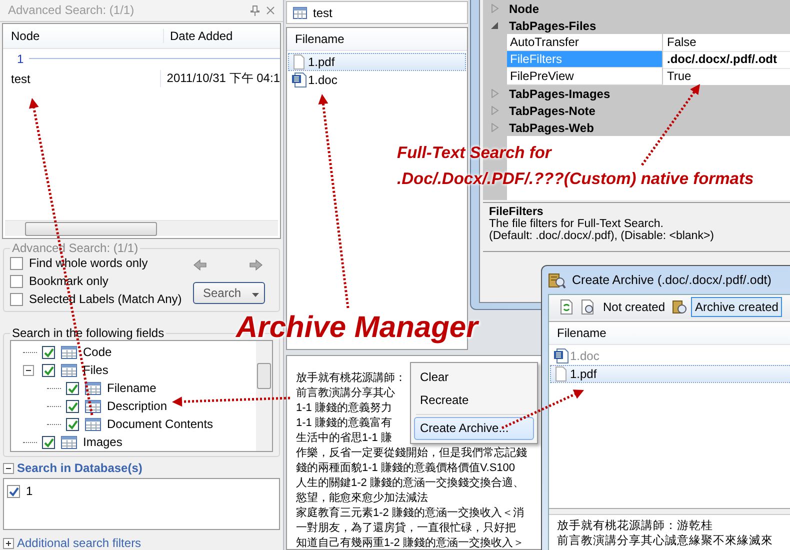 Image resolution: width=790 pixels, height=550 pixels. What do you see at coordinates (634, 307) in the screenshot?
I see `filter-toggle: Not created` at bounding box center [634, 307].